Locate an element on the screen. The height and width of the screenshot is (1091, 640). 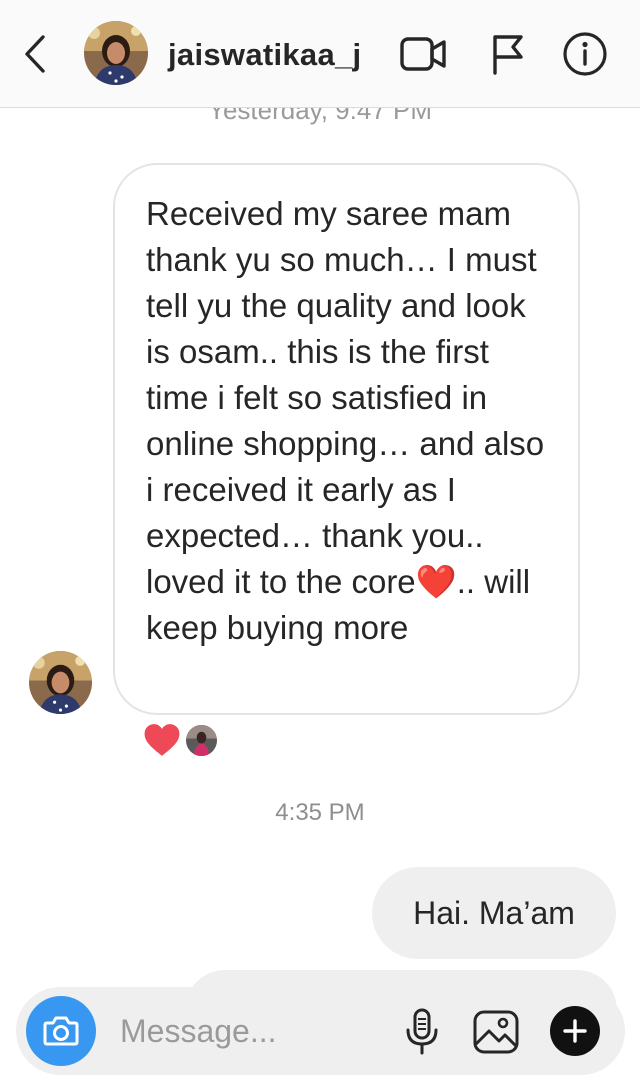
voice-message-button is located at coordinates (422, 1032).